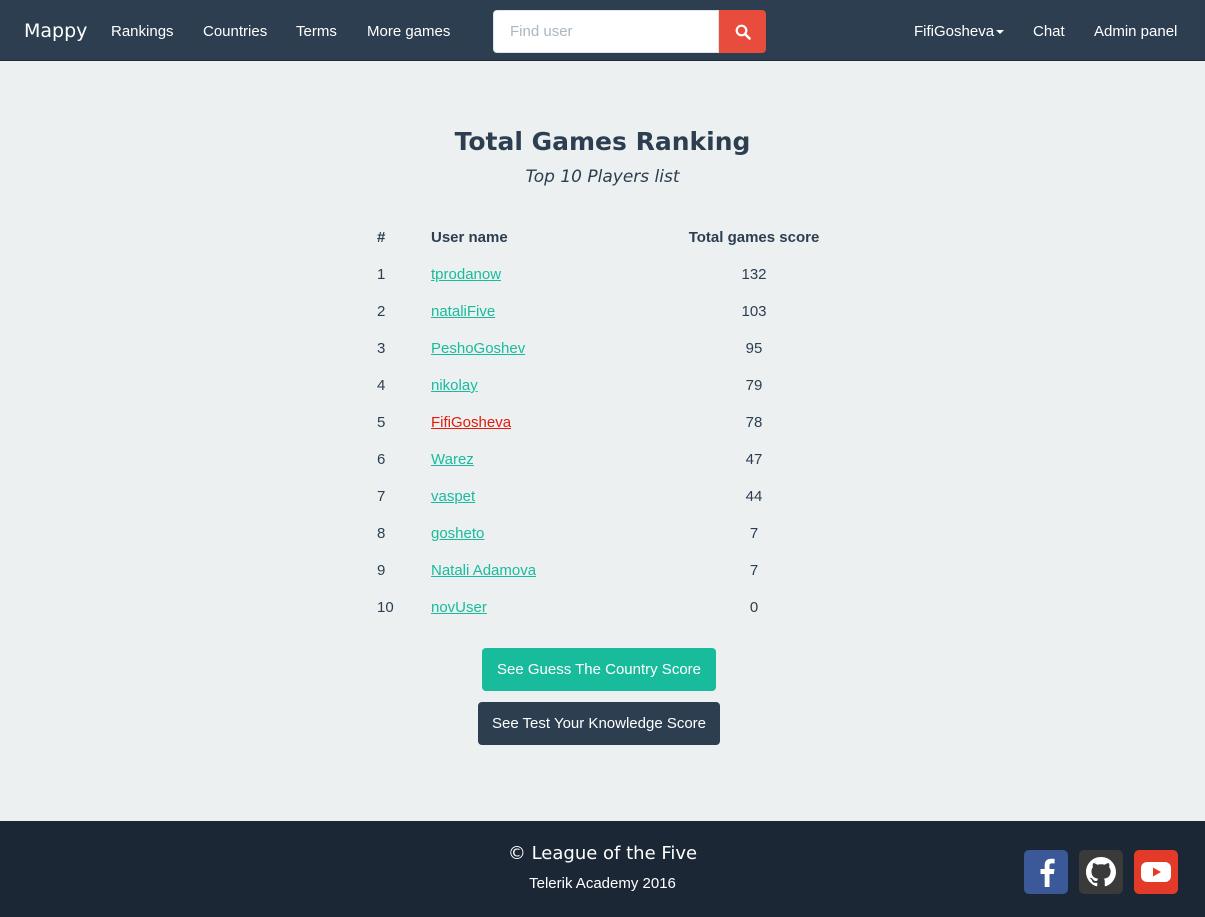 The width and height of the screenshot is (1205, 917). I want to click on github-link, so click(1101, 872).